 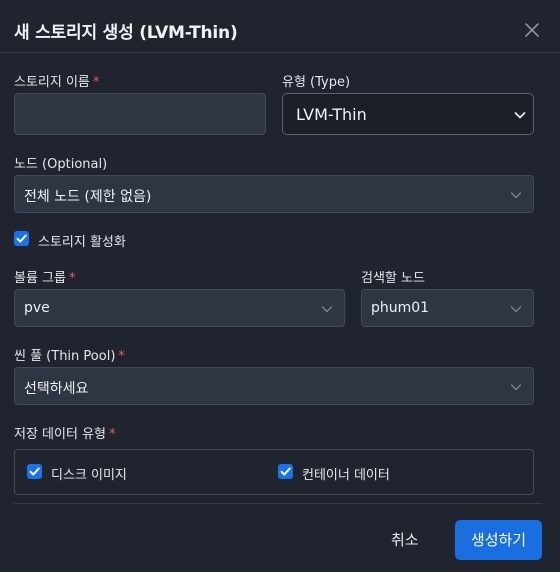 I want to click on thin-pool-select-value: 선택하세요, so click(x=56, y=389).